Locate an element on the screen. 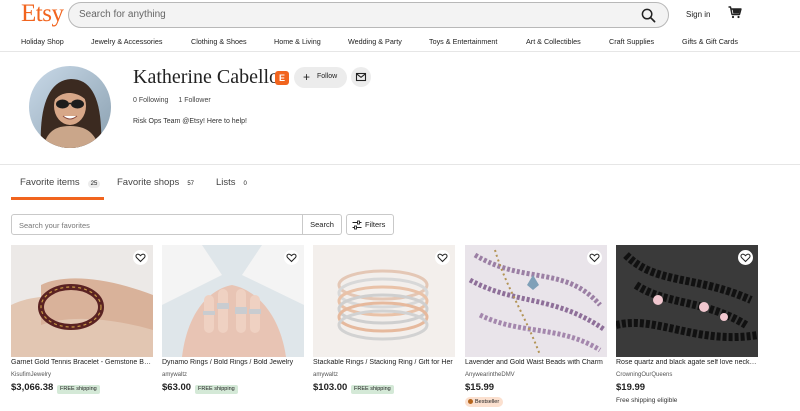 The height and width of the screenshot is (411, 800). favorites-search-field: Search your favorites is located at coordinates (157, 224).